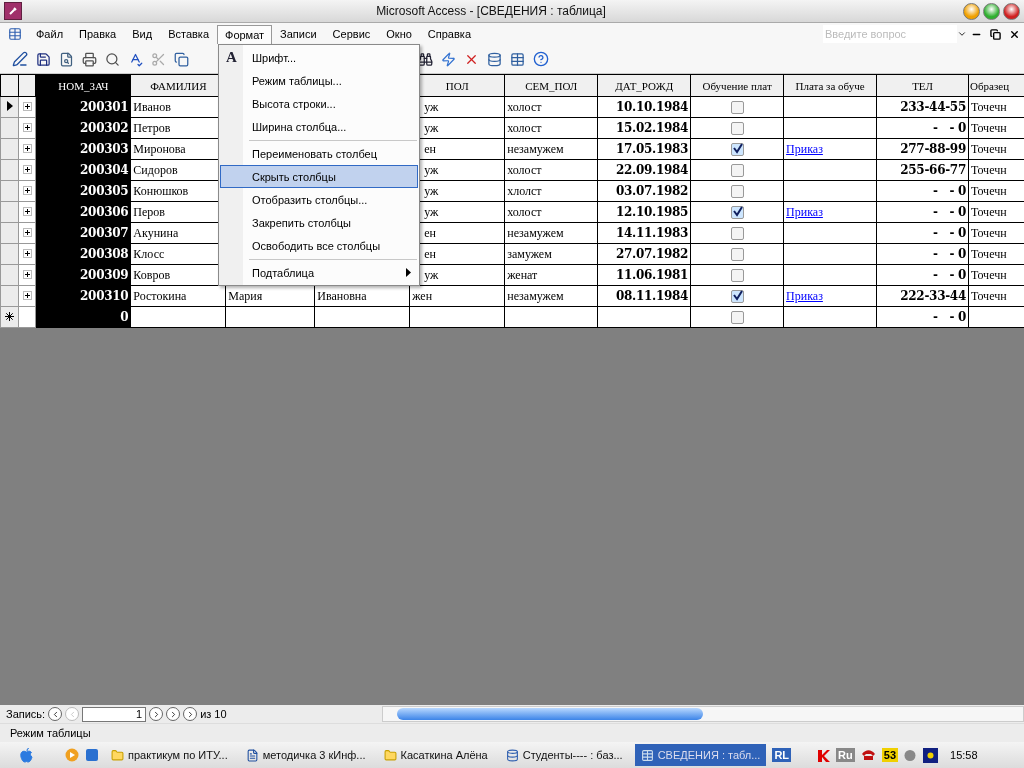  What do you see at coordinates (971, 11) in the screenshot?
I see `minimize-button` at bounding box center [971, 11].